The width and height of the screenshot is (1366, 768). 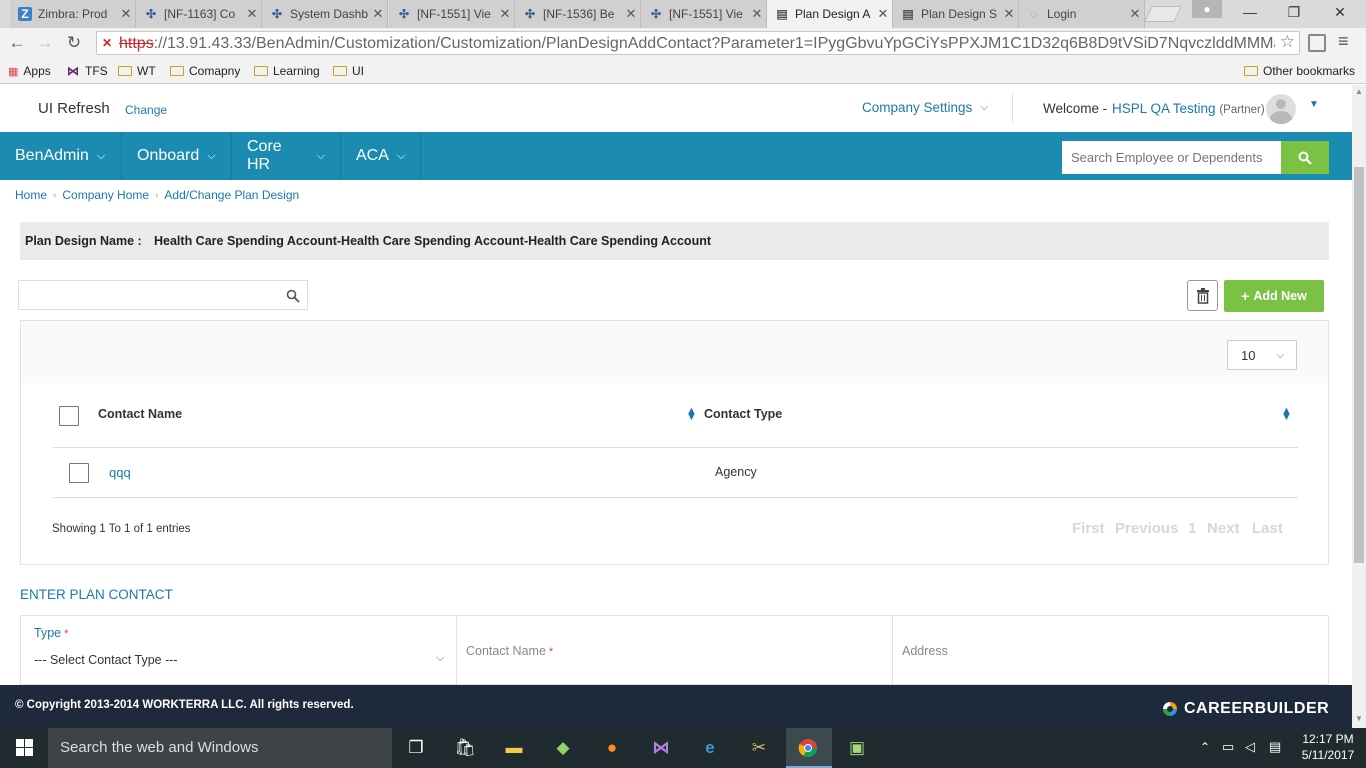 What do you see at coordinates (231, 195) in the screenshot?
I see `breadcrumb-current: Add/Change Plan Design` at bounding box center [231, 195].